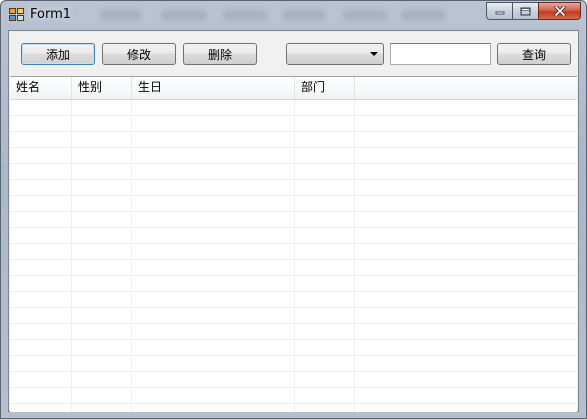 The image size is (587, 419). I want to click on column-header-name: 姓名, so click(41, 88).